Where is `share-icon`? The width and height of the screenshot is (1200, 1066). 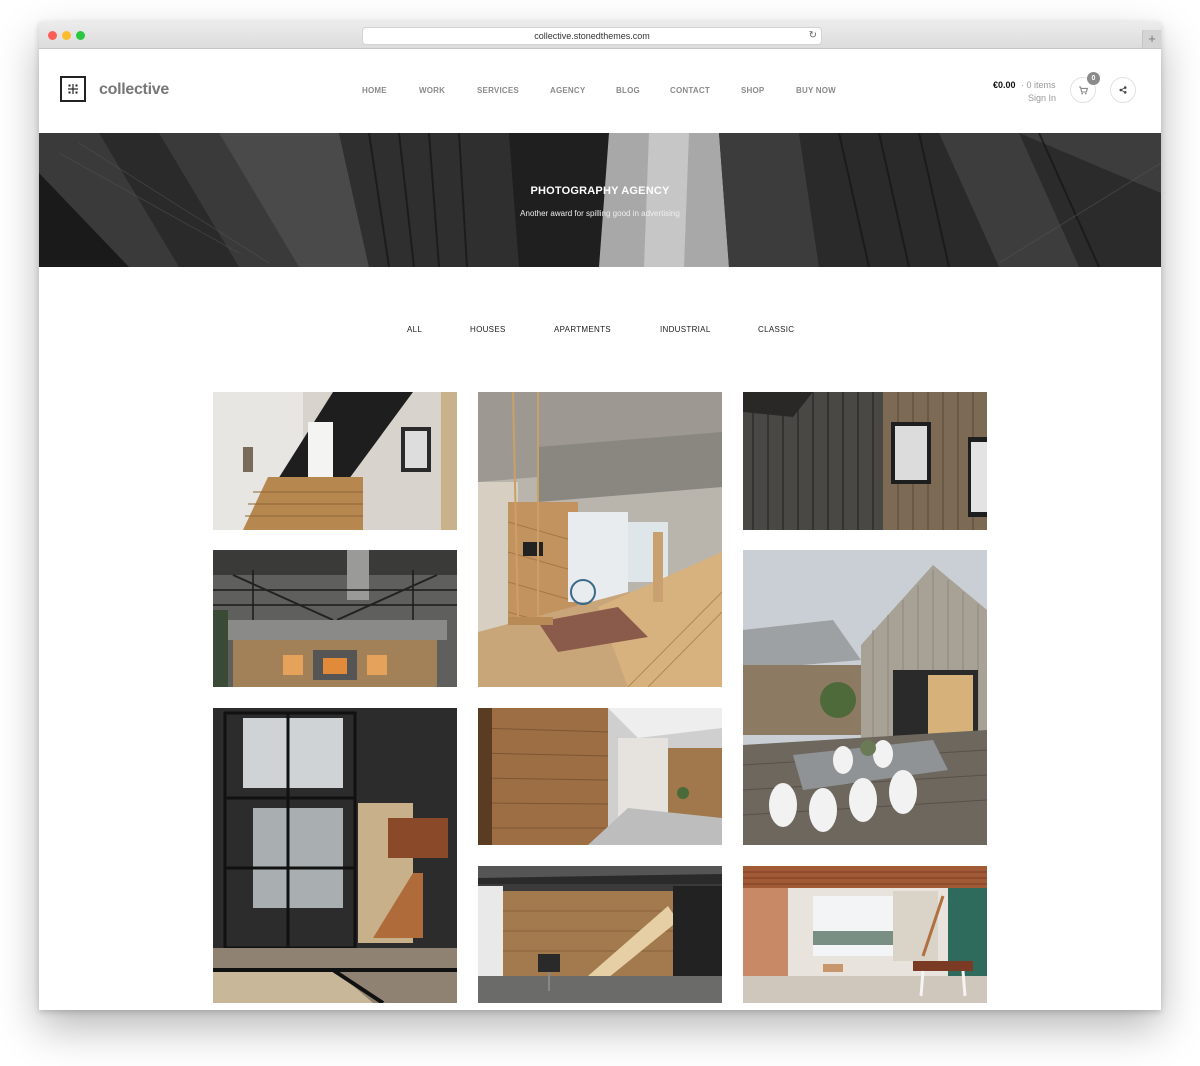 share-icon is located at coordinates (1123, 90).